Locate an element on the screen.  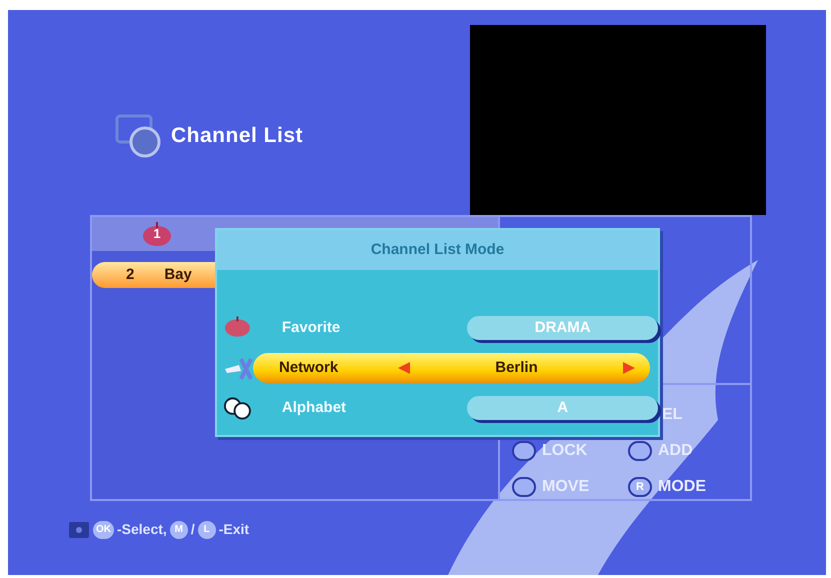
dialog-title: Channel List Mode is located at coordinates (437, 250).